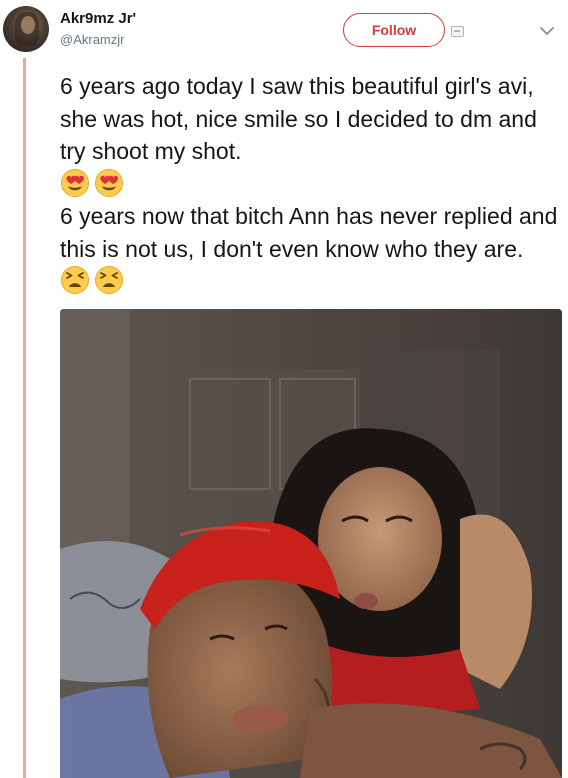  Describe the element at coordinates (28, 25) in the screenshot. I see `avatar-face` at that location.